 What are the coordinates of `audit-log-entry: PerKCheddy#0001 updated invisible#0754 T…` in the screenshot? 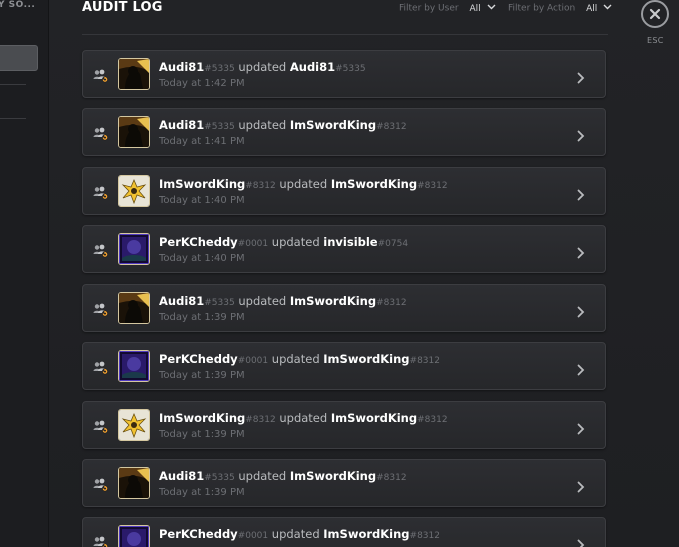 It's located at (344, 249).